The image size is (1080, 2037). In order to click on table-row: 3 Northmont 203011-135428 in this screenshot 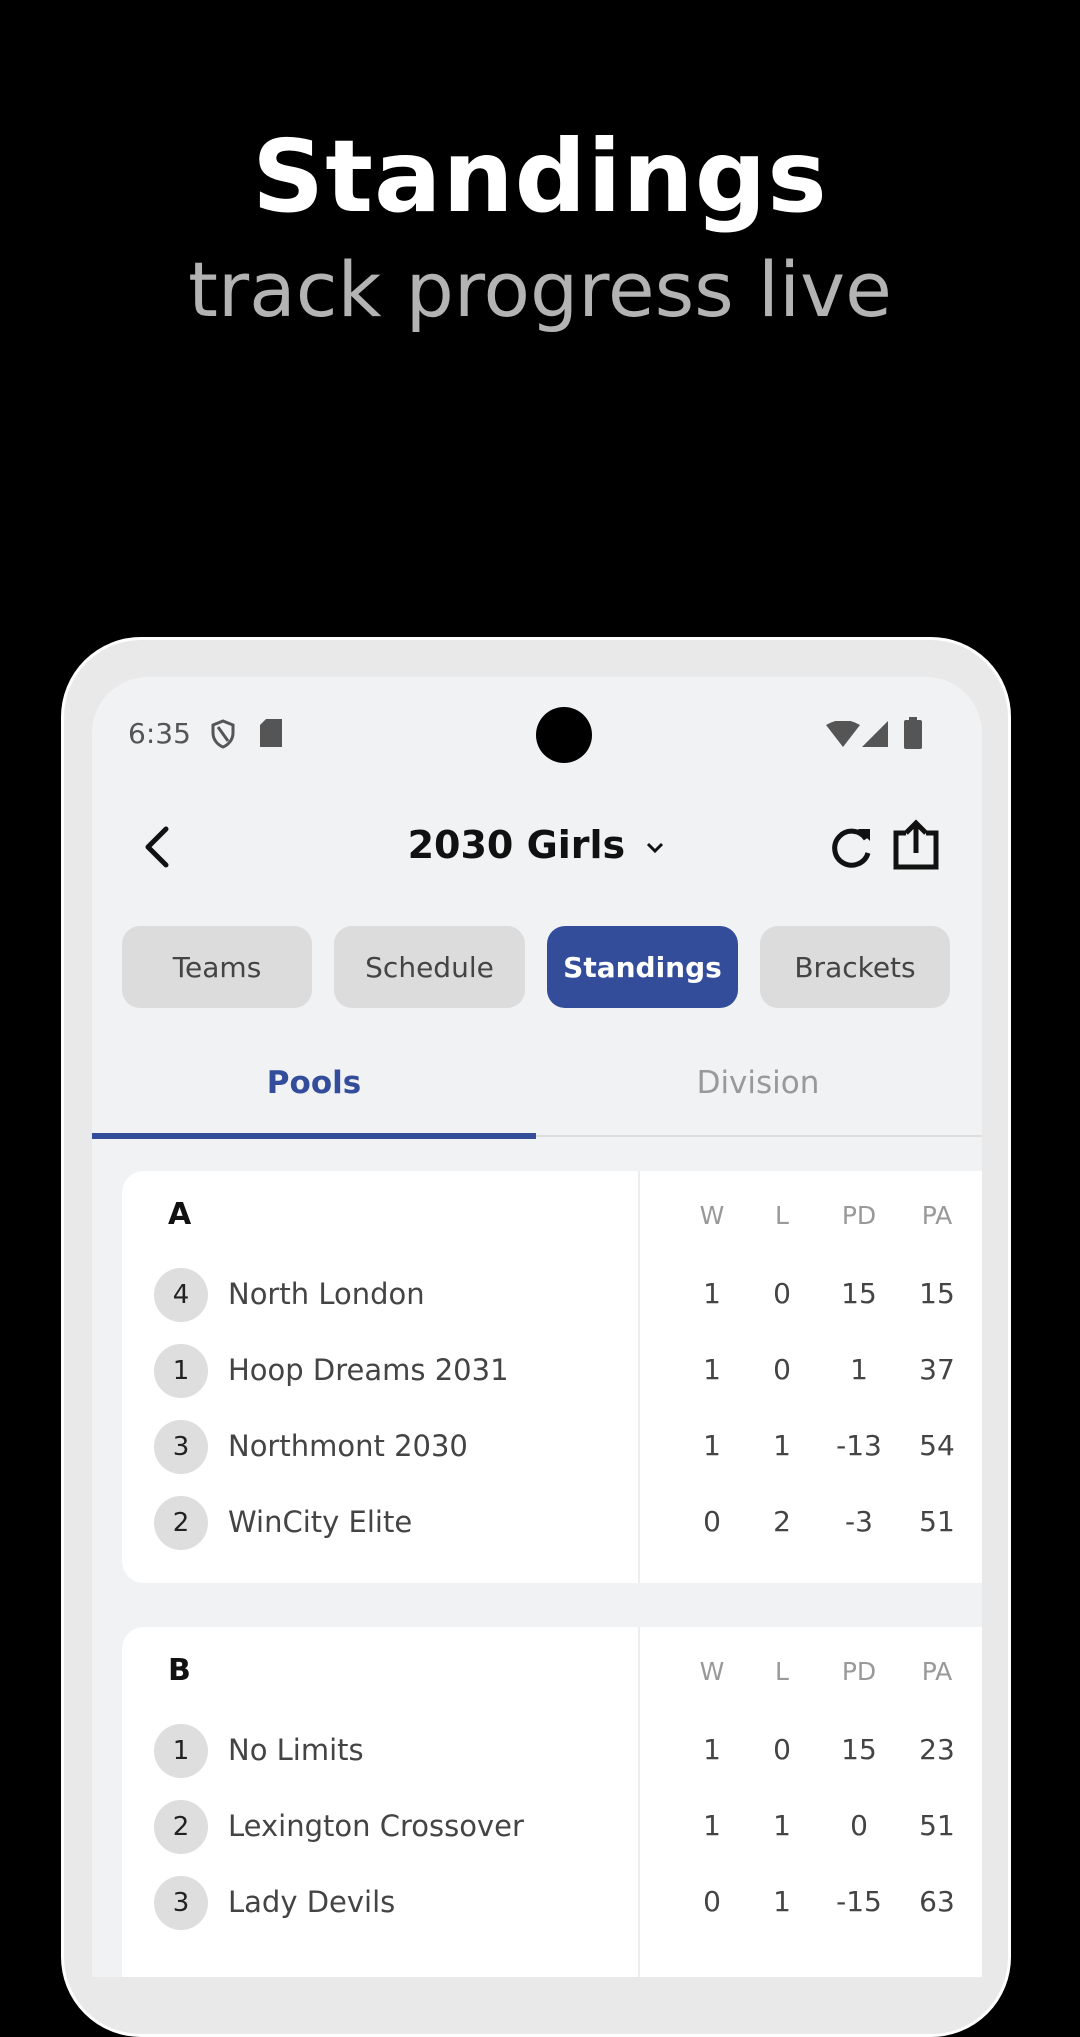, I will do `click(552, 1447)`.